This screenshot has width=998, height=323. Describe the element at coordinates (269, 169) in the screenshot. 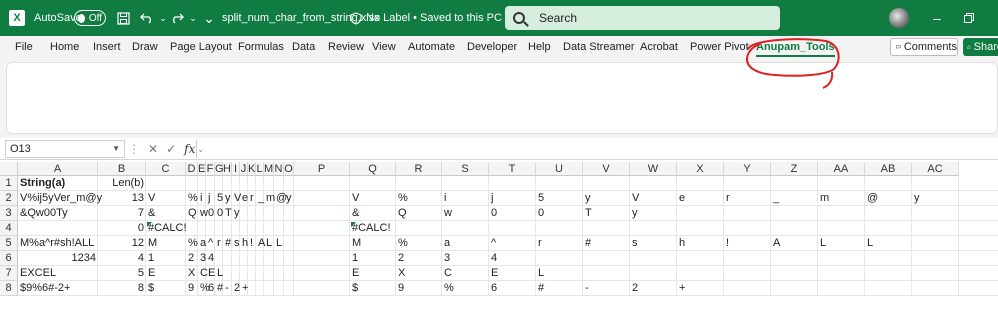

I see `column-header-m: M` at that location.